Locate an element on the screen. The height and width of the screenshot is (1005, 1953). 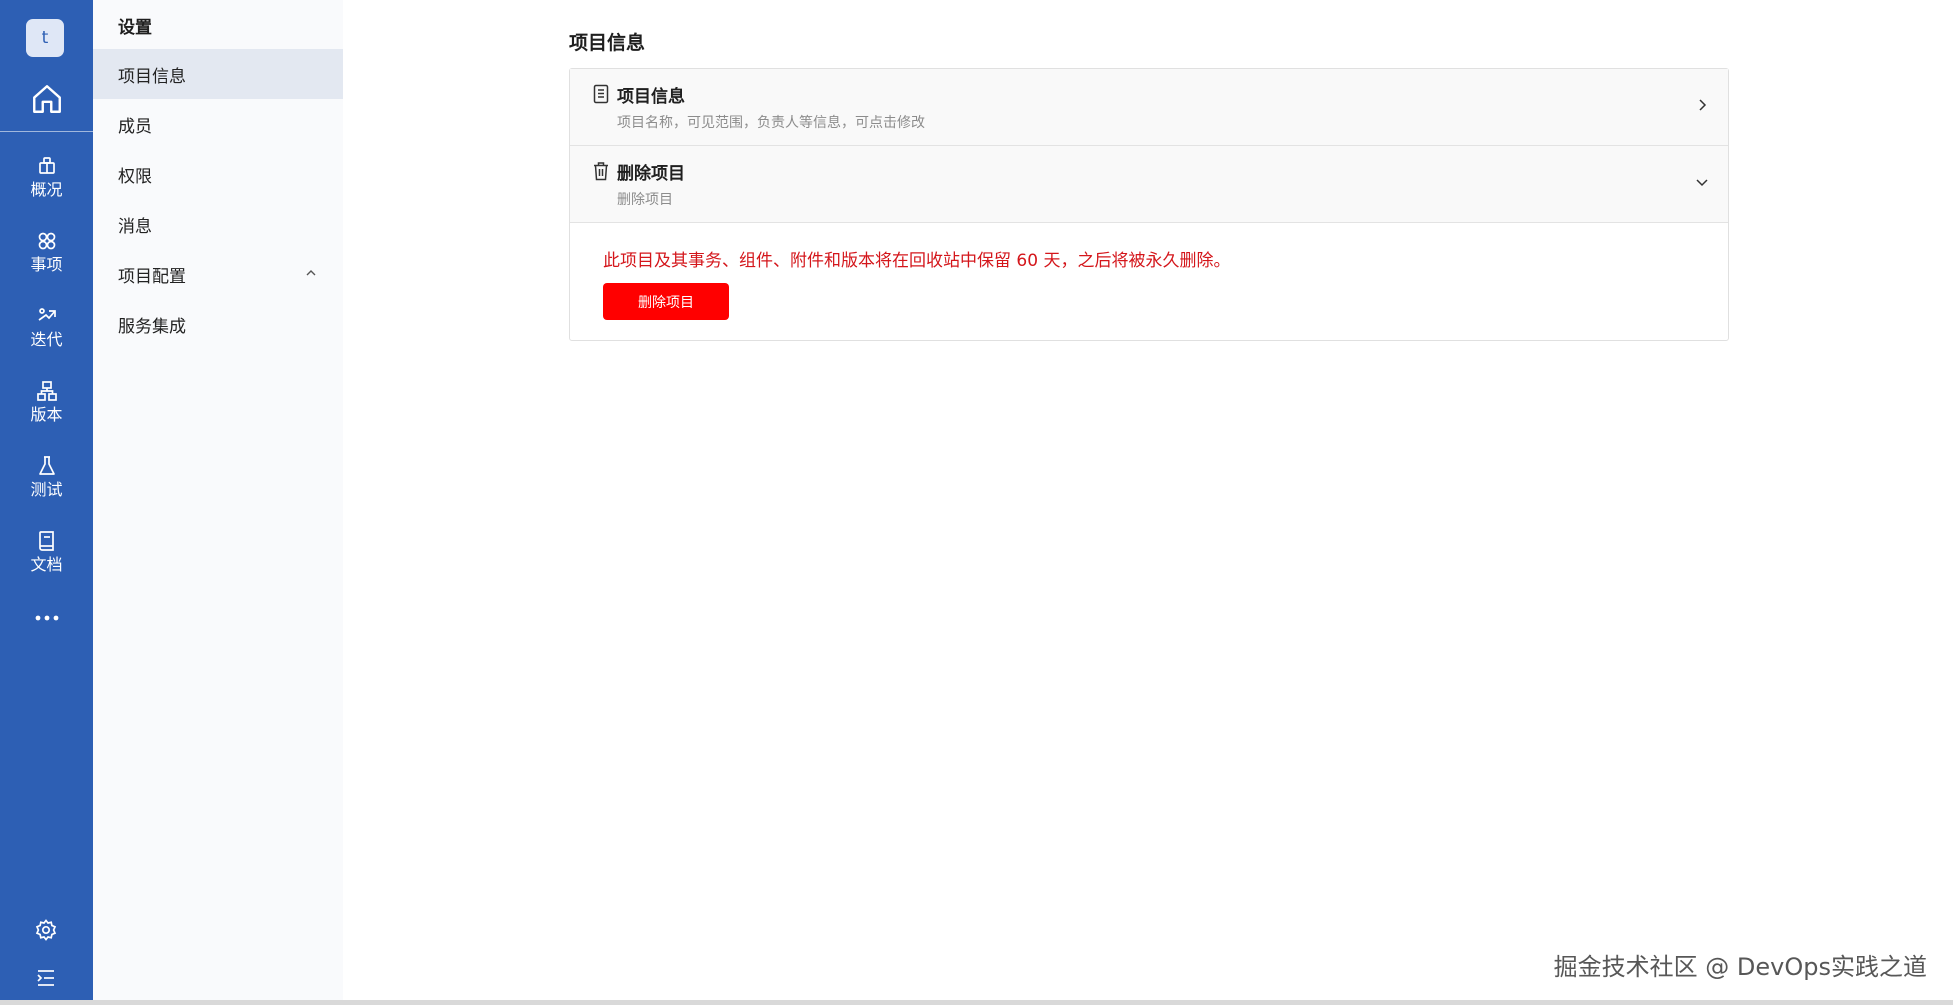
rail-item-test: 测试 is located at coordinates (46, 482).